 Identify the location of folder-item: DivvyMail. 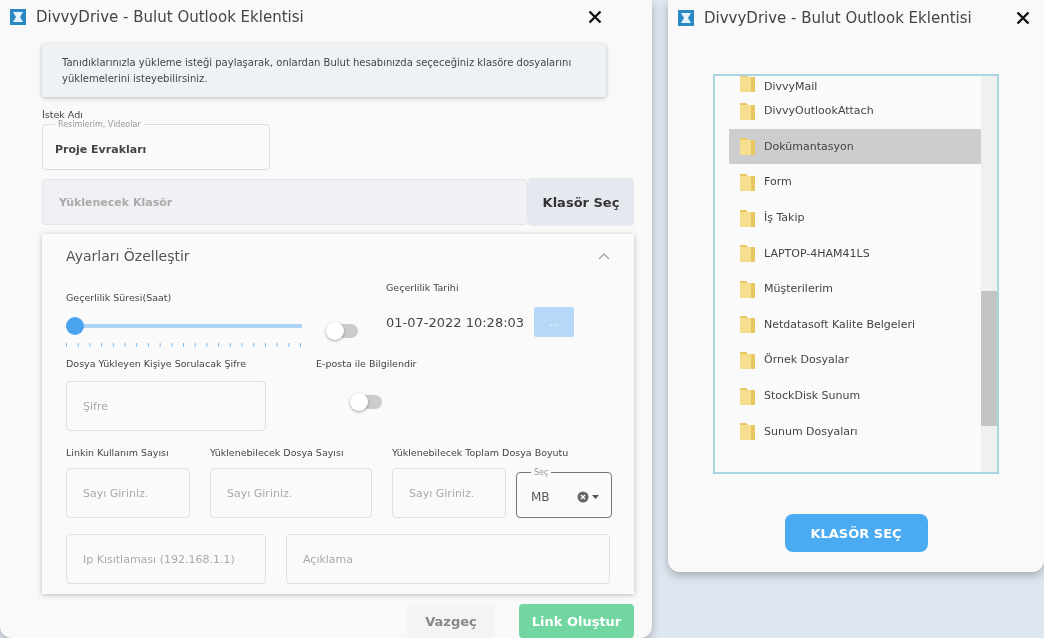
(855, 84).